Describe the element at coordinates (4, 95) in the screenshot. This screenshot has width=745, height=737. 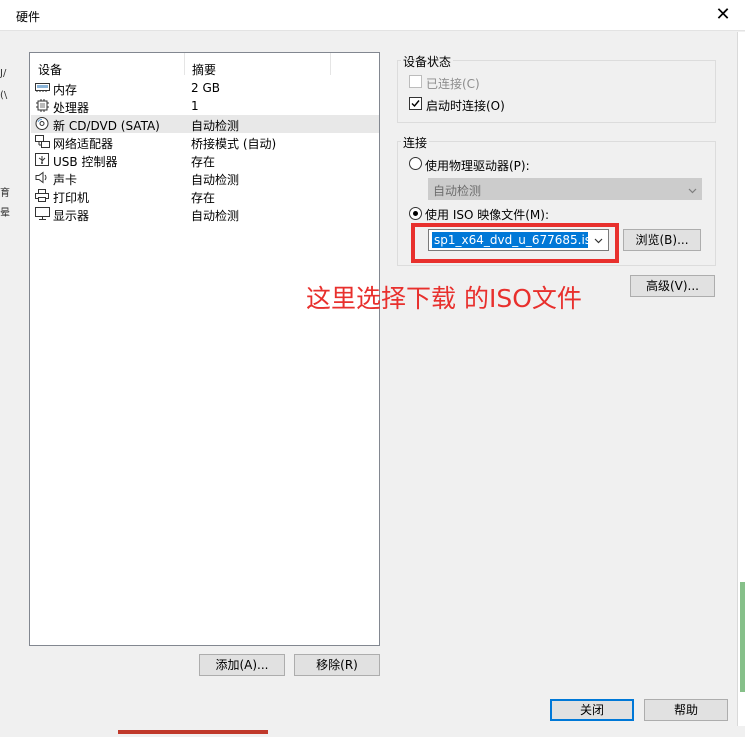
I see `background-text: (\` at that location.